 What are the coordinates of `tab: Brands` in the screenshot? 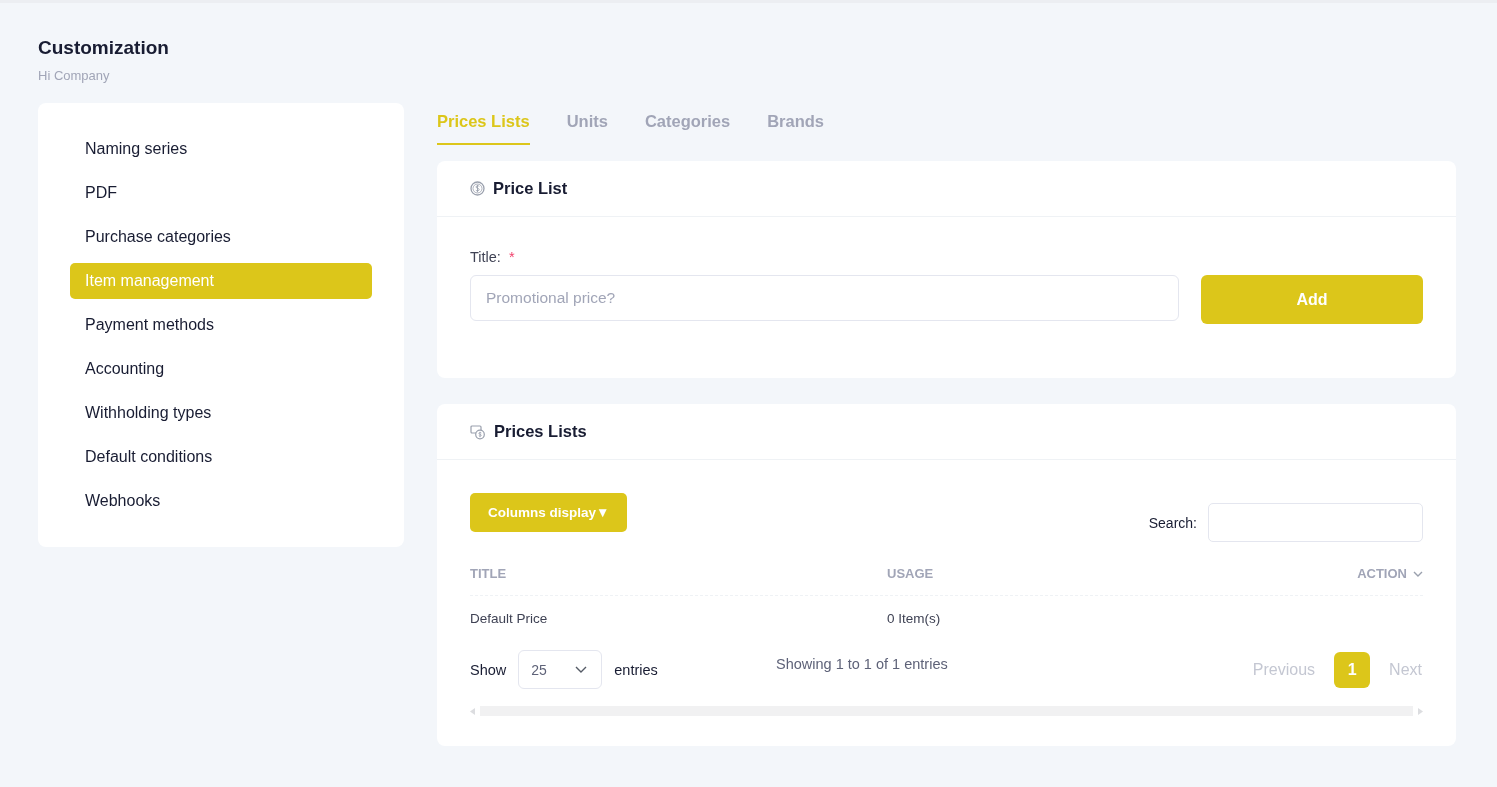 It's located at (796, 123).